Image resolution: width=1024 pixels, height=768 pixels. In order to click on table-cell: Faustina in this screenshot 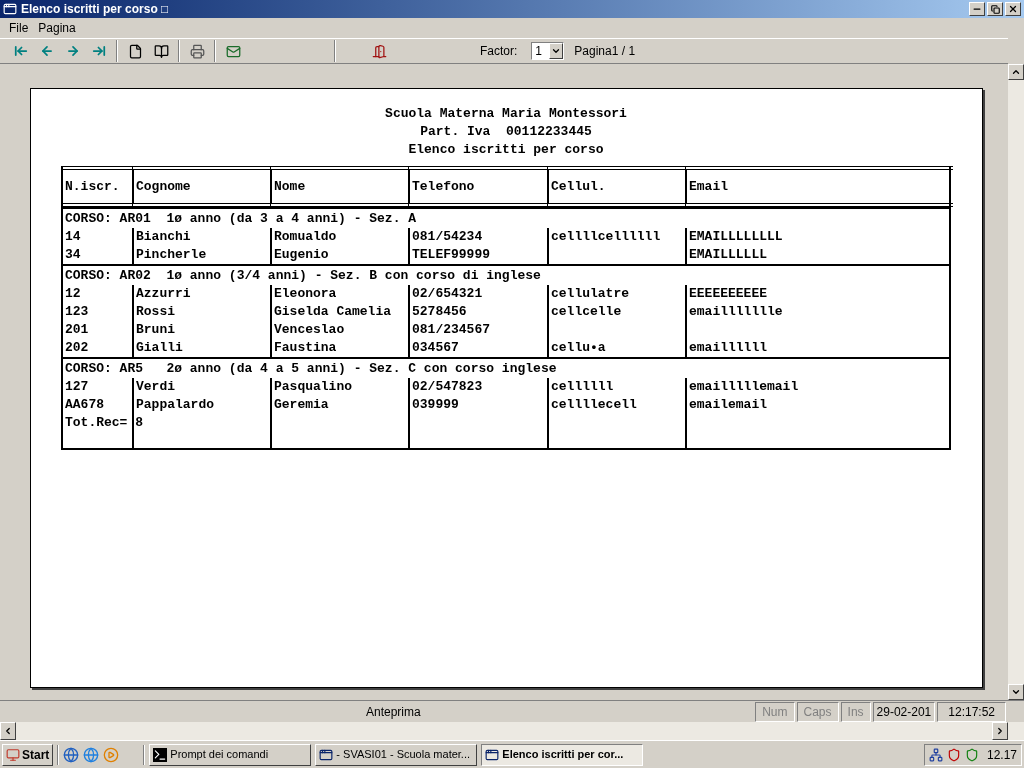, I will do `click(305, 347)`.